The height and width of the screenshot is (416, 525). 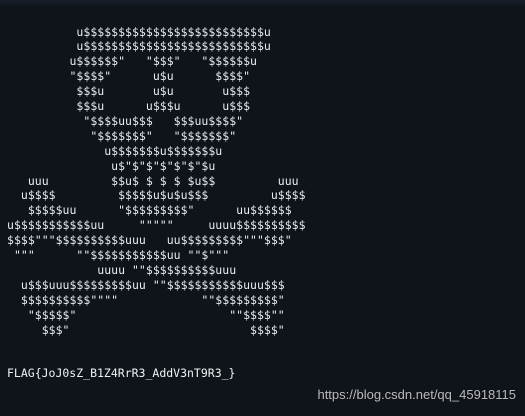 What do you see at coordinates (262, 4) in the screenshot?
I see `window-top-edge` at bounding box center [262, 4].